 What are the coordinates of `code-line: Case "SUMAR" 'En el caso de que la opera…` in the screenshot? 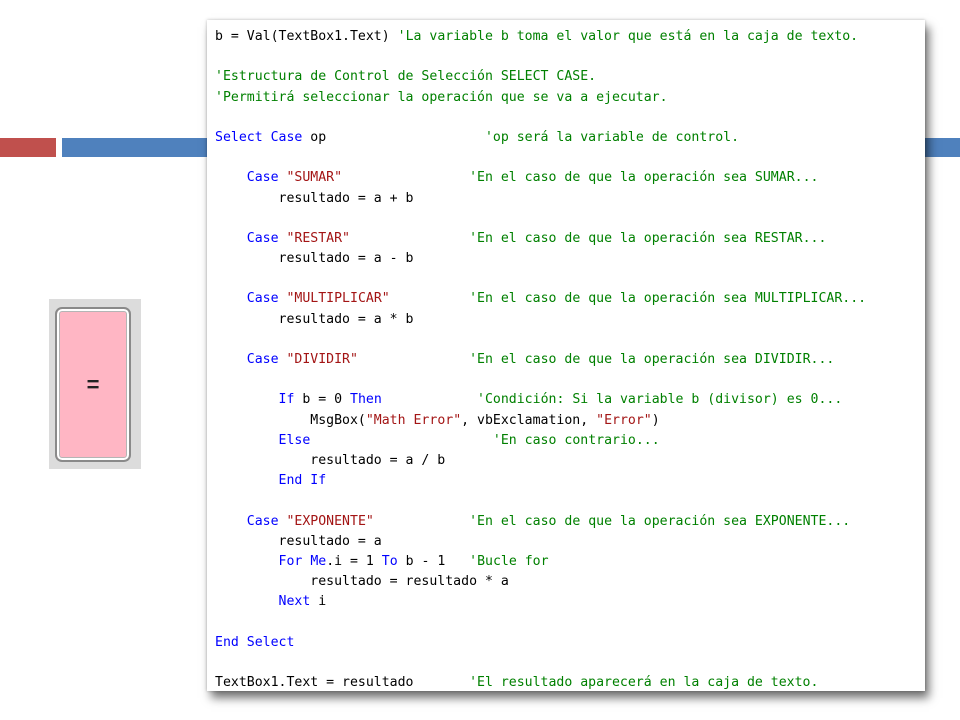 It's located at (540, 178).